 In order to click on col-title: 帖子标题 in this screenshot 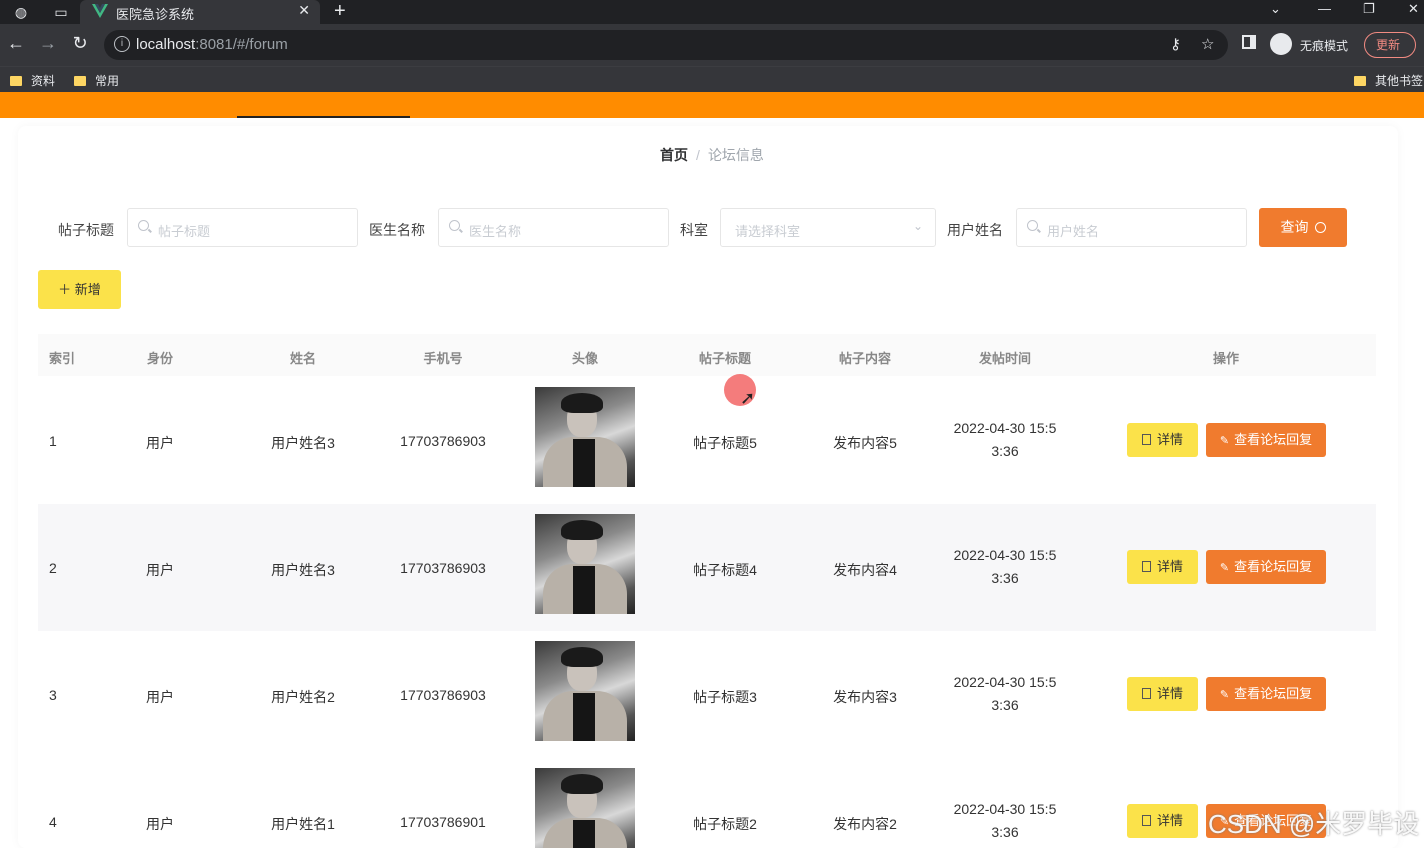, I will do `click(724, 358)`.